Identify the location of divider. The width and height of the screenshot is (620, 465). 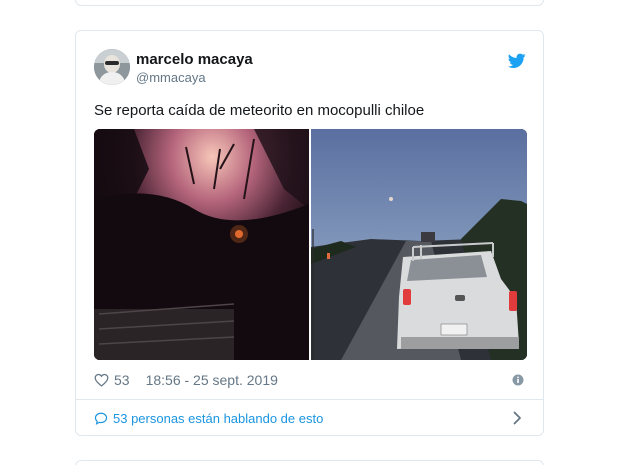
(309, 399).